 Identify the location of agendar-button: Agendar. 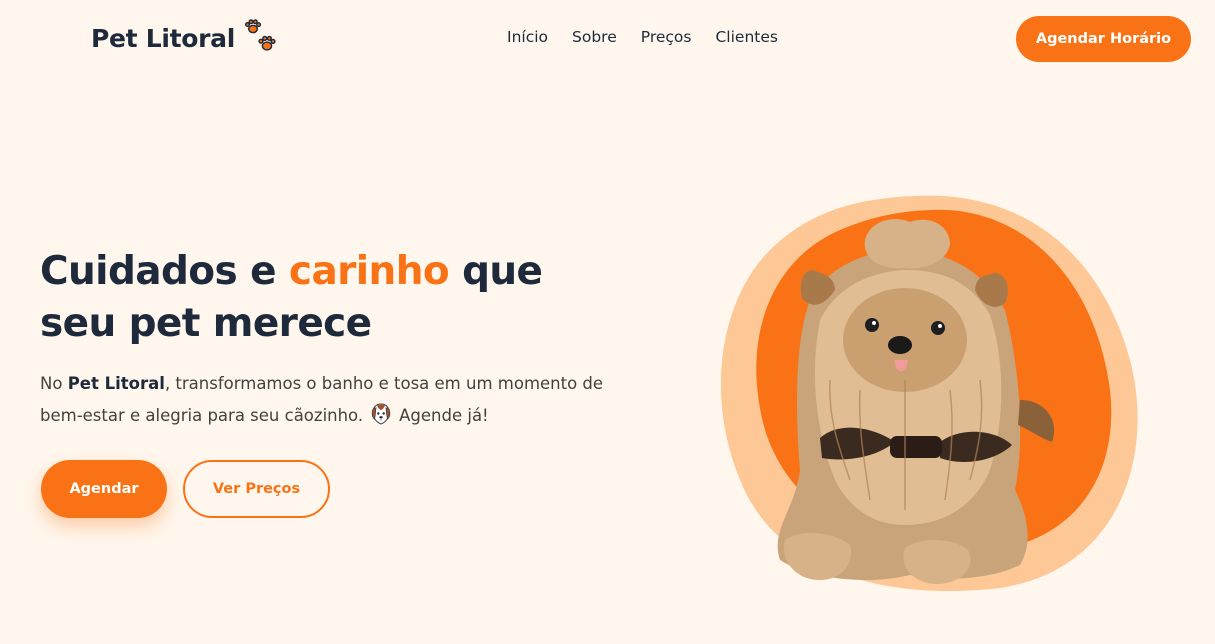
(104, 489).